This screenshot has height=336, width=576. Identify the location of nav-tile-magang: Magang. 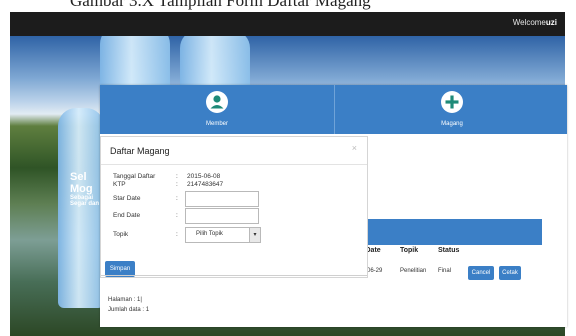
(452, 109).